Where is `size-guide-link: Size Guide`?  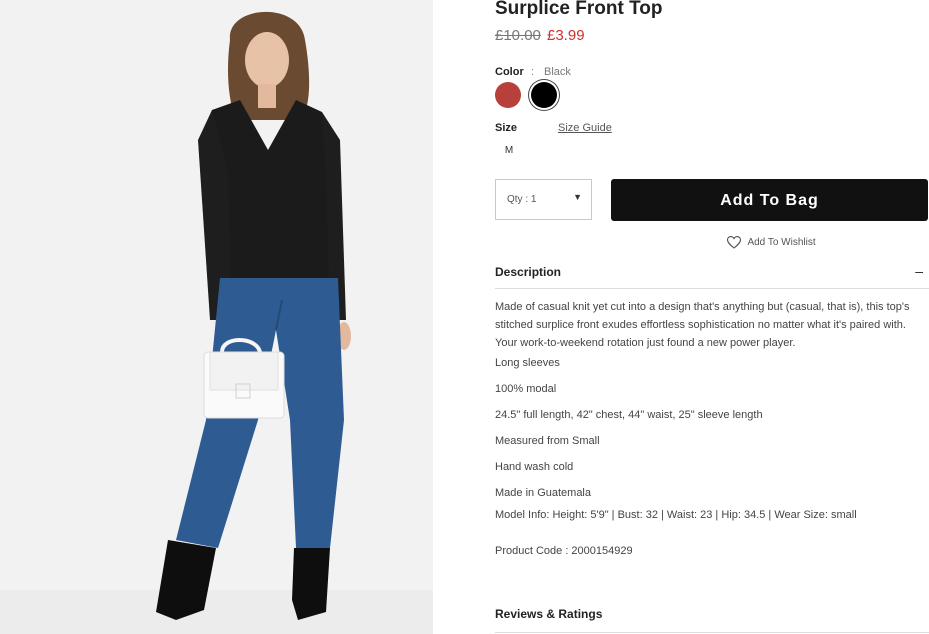 size-guide-link: Size Guide is located at coordinates (585, 128).